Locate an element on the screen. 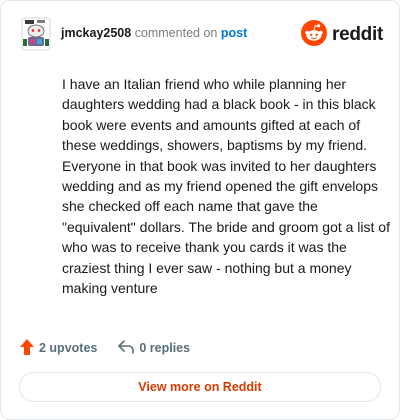 The width and height of the screenshot is (400, 420). comment-header: jmckay2508 commented on post reddit is located at coordinates (202, 34).